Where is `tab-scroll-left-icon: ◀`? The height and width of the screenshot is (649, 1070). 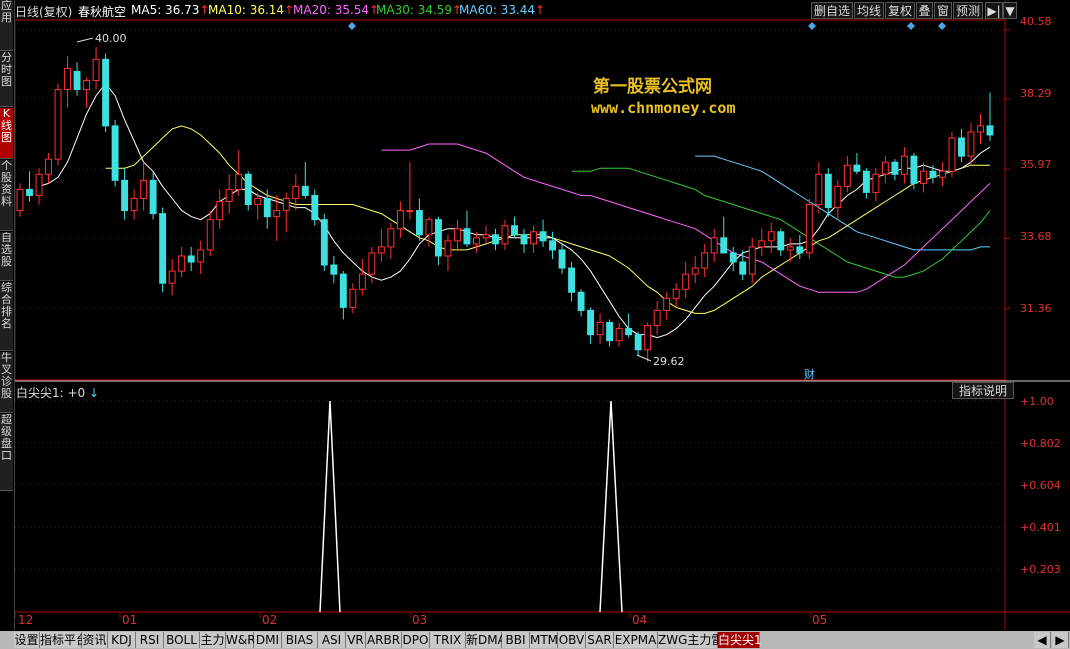 tab-scroll-left-icon: ◀ is located at coordinates (1042, 640).